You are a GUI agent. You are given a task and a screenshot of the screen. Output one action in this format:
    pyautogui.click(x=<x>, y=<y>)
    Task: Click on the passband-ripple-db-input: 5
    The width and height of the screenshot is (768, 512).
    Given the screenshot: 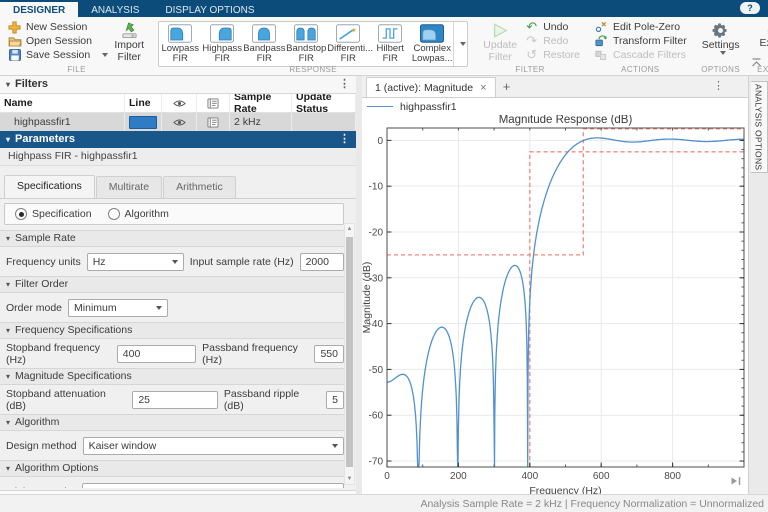 What is the action you would take?
    pyautogui.click(x=335, y=399)
    